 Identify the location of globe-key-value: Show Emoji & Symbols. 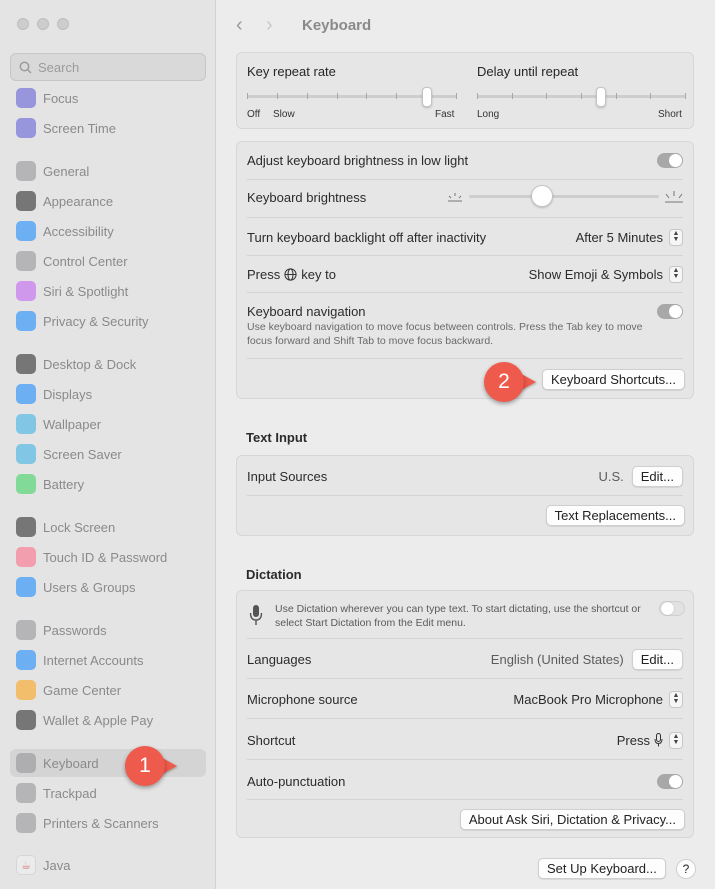
(595, 274).